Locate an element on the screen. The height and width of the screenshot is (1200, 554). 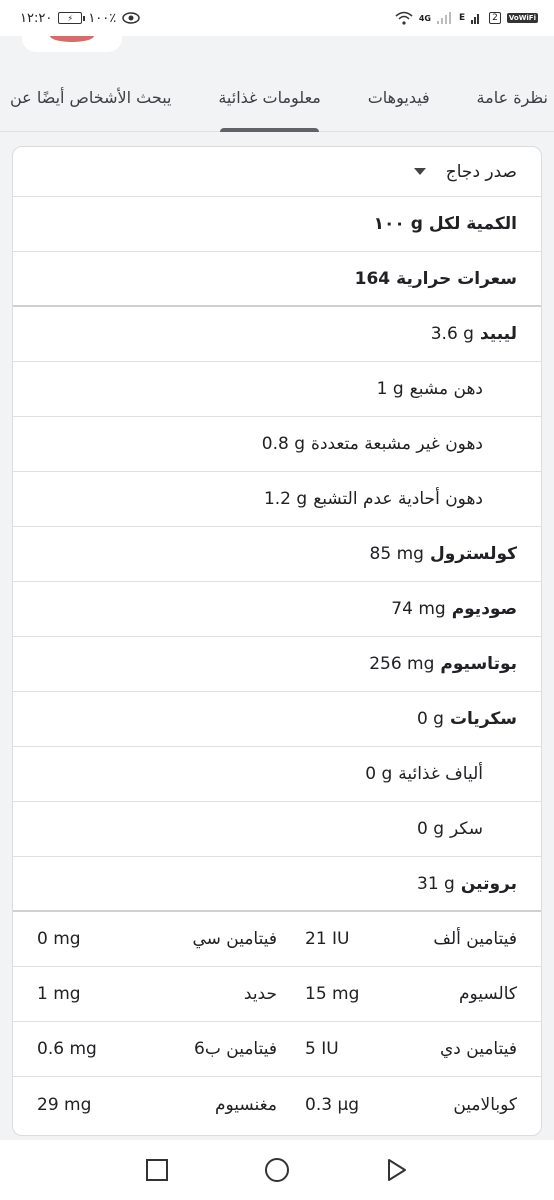
food-selector-row: صدر دجاج is located at coordinates (277, 172).